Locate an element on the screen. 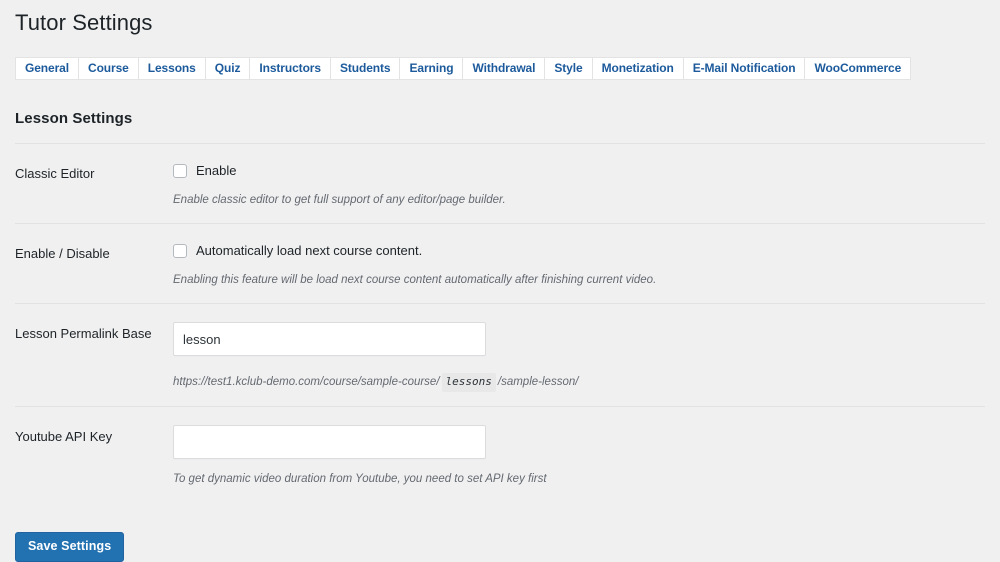 This screenshot has width=1000, height=562. classic-editor-checkbox is located at coordinates (180, 170).